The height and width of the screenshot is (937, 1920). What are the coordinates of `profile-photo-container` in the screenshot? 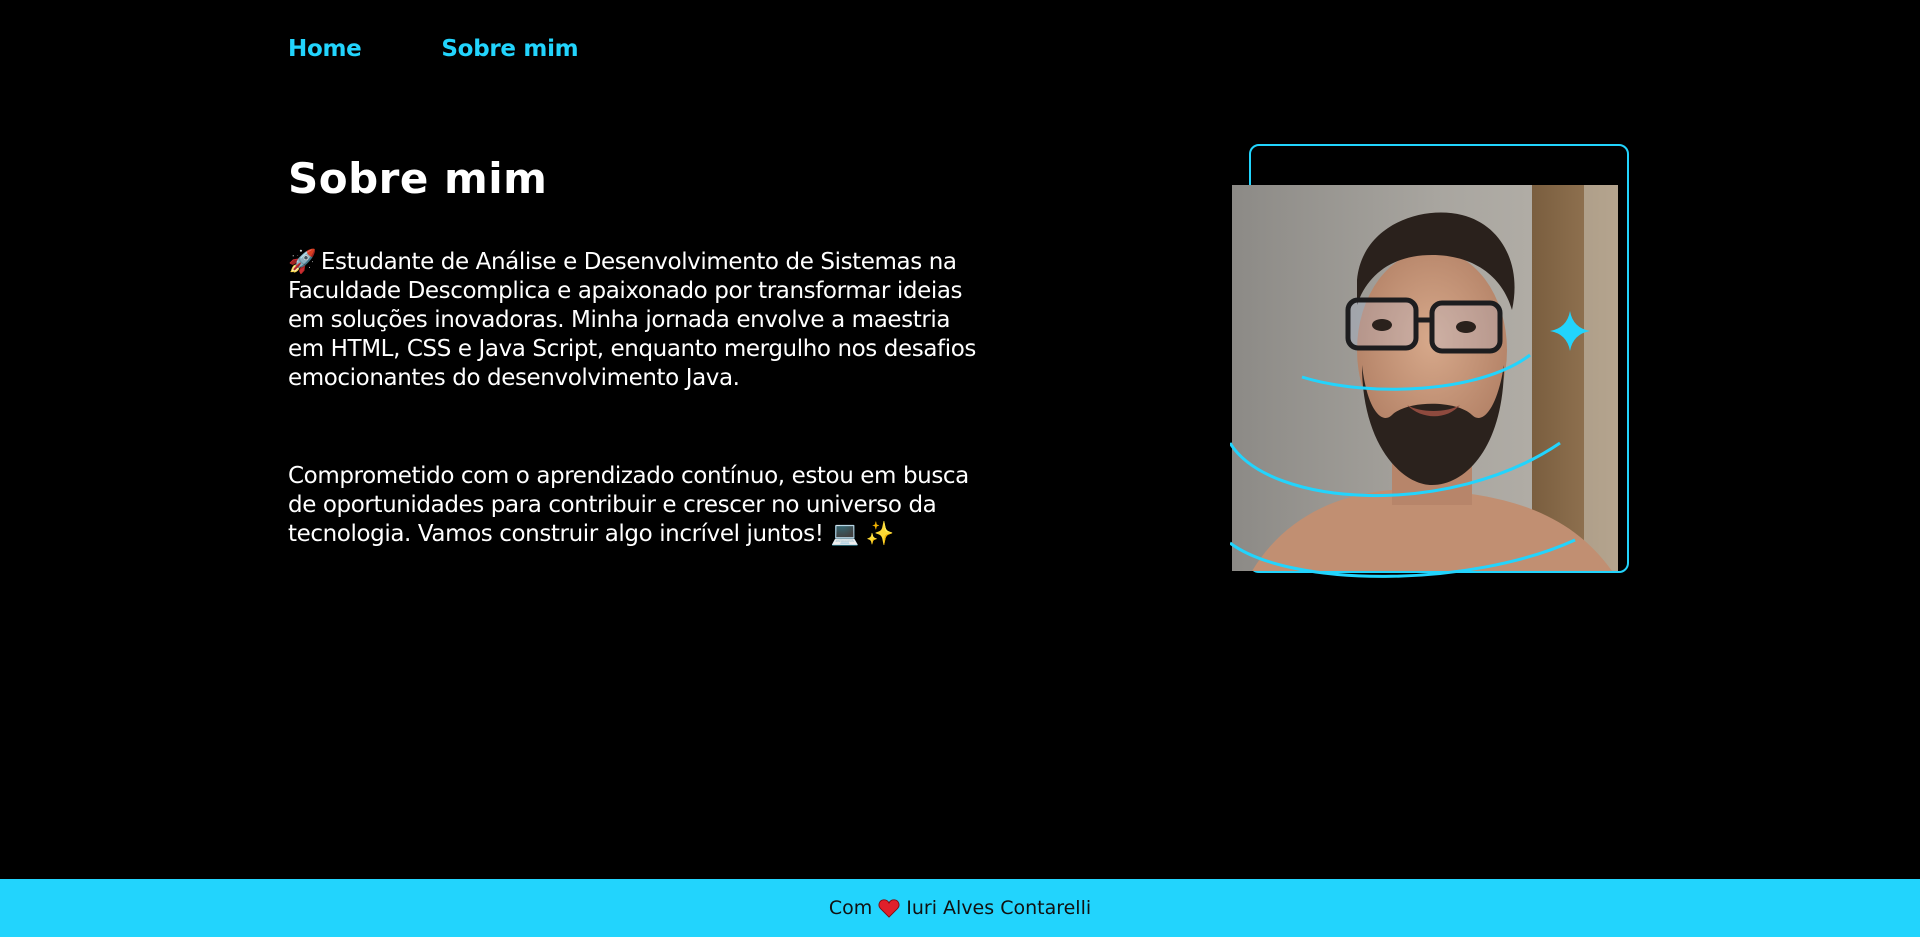 It's located at (1432, 368).